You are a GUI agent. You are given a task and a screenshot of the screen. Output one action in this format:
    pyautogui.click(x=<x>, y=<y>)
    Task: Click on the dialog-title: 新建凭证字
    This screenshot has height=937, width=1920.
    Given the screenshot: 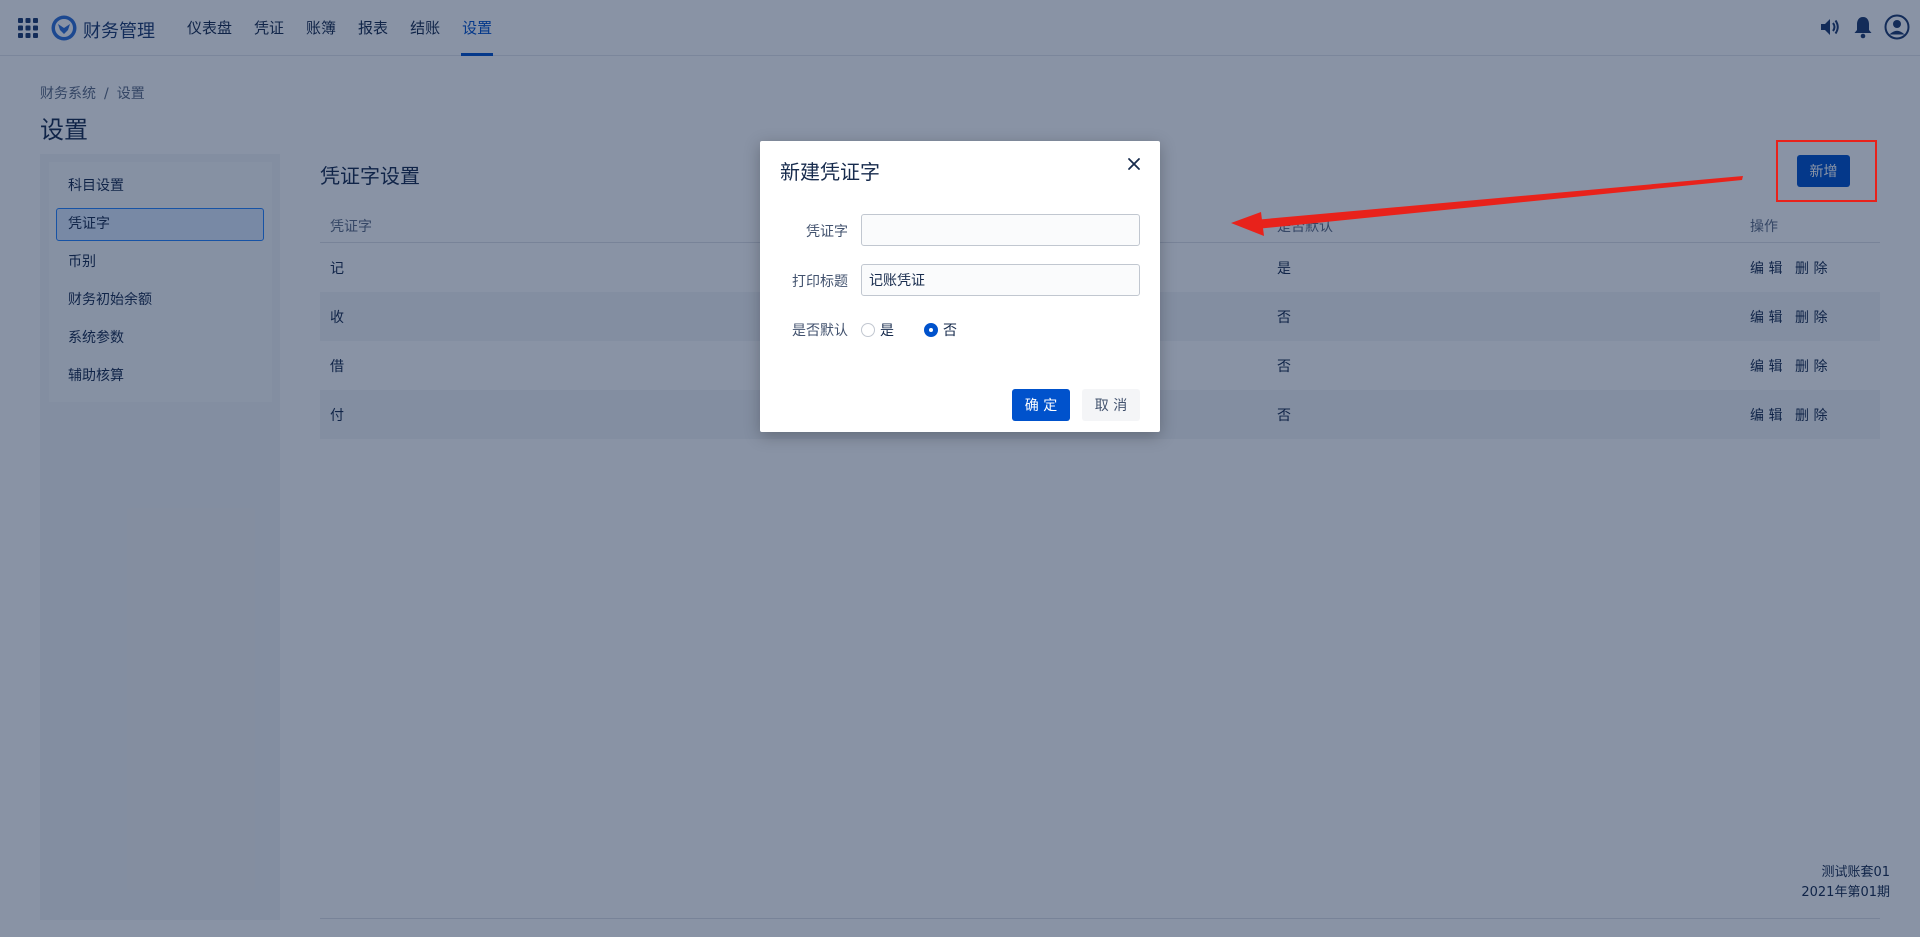 What is the action you would take?
    pyautogui.click(x=830, y=172)
    